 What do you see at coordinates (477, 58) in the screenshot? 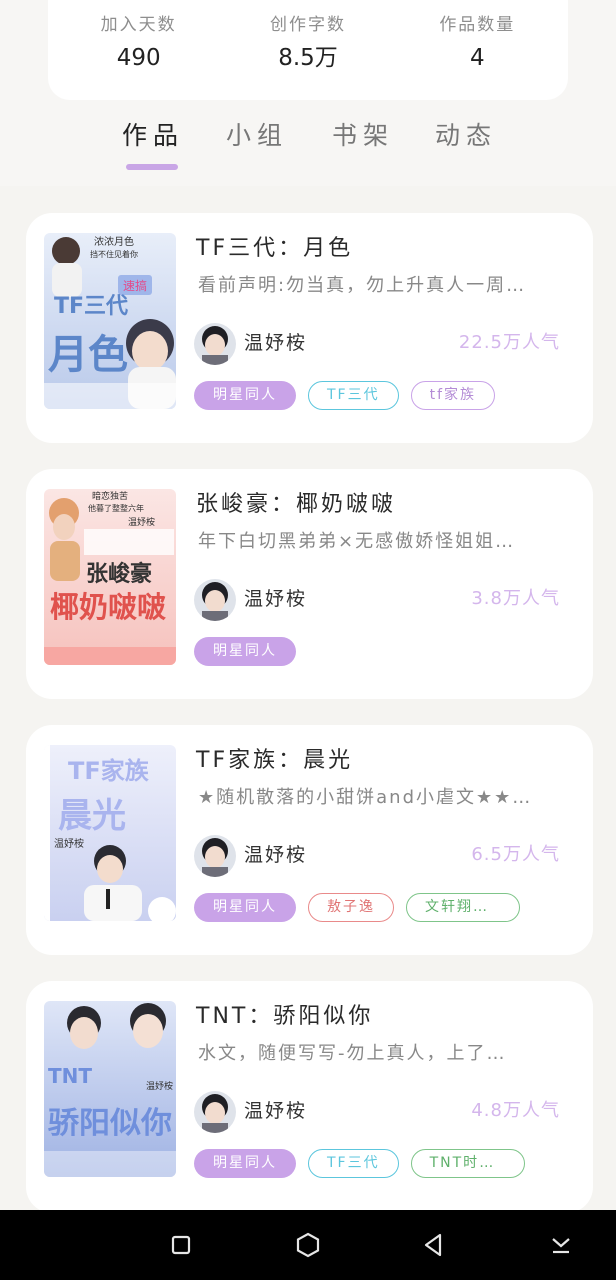
I see `stat-value: 4` at bounding box center [477, 58].